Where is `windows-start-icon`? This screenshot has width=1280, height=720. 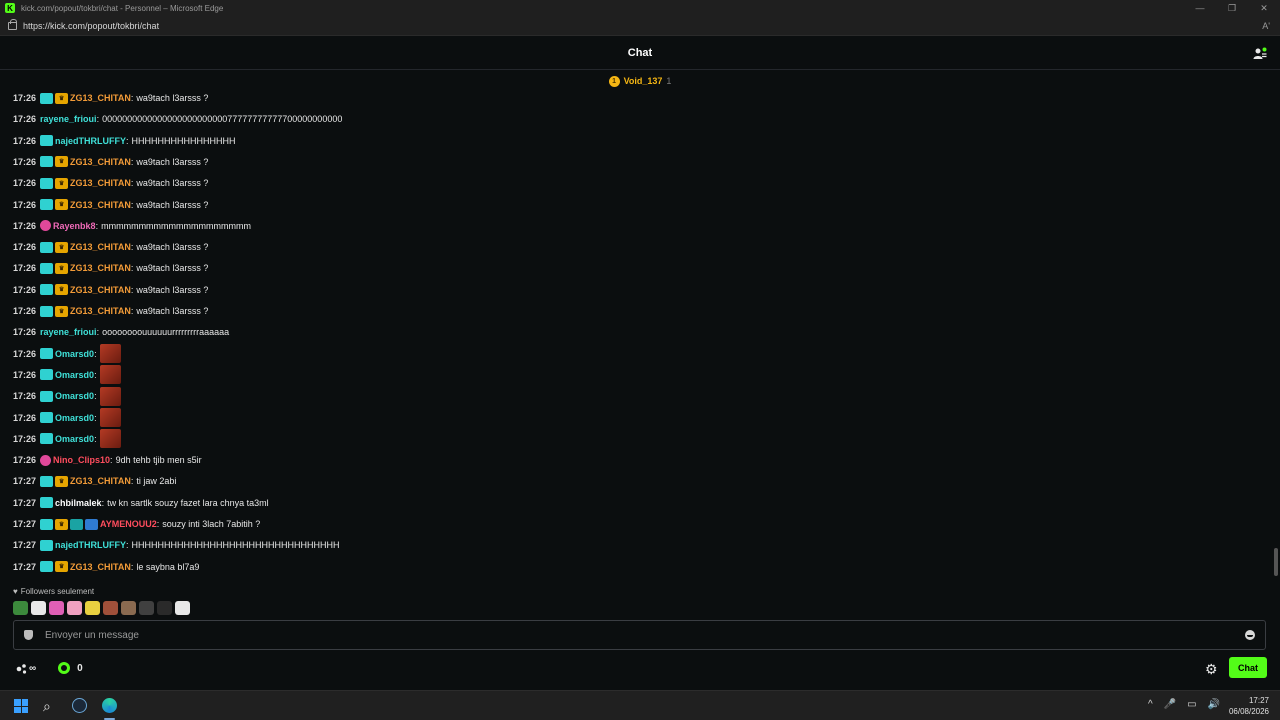
windows-start-icon is located at coordinates (21, 706).